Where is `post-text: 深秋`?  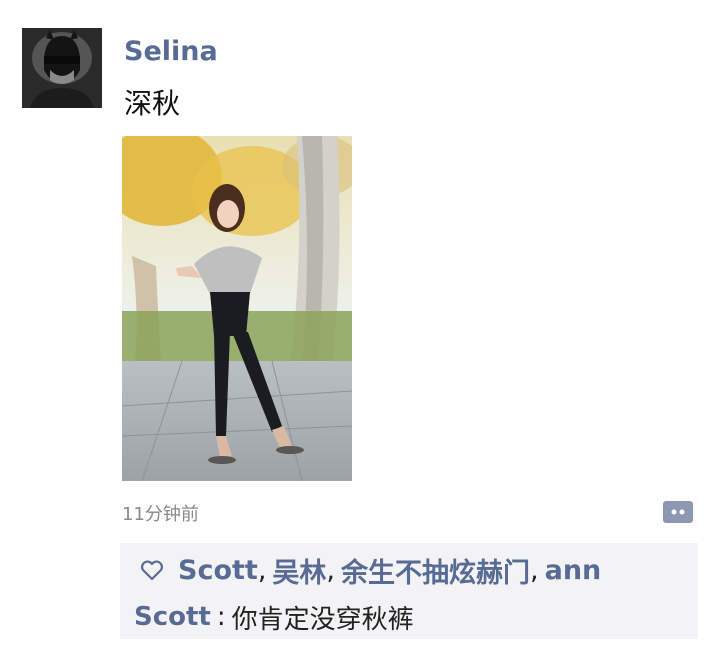 post-text: 深秋 is located at coordinates (152, 103).